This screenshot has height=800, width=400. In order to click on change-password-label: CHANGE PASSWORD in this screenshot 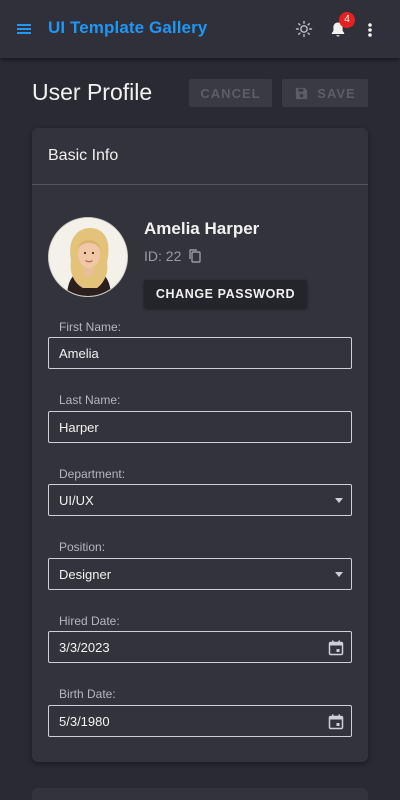, I will do `click(225, 294)`.